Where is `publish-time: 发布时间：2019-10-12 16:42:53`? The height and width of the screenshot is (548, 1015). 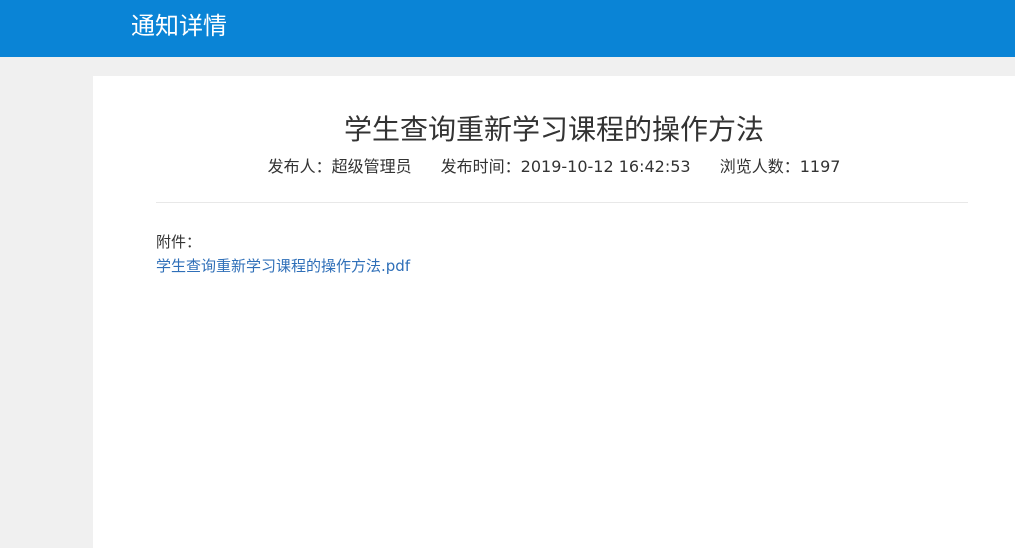
publish-time: 发布时间：2019-10-12 16:42:53 is located at coordinates (565, 166).